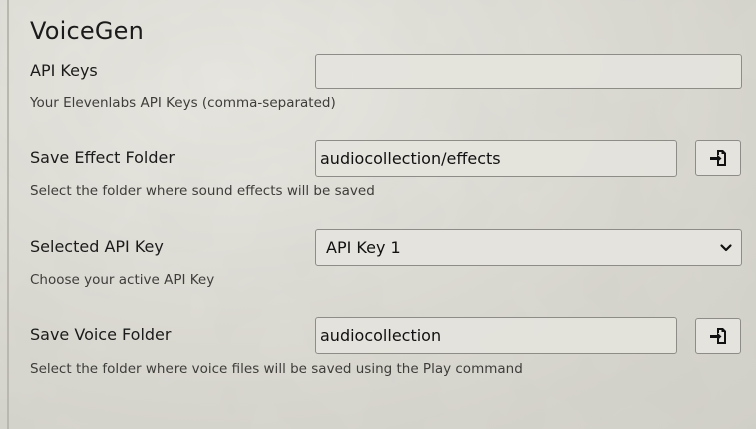  I want to click on selected-api-key-hint: Choose your active API Key, so click(122, 280).